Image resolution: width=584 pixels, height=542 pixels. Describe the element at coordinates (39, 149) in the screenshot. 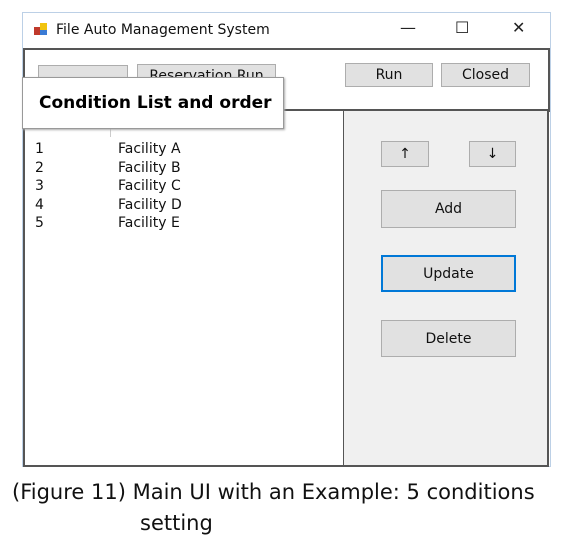

I see `row-number: 1` at that location.